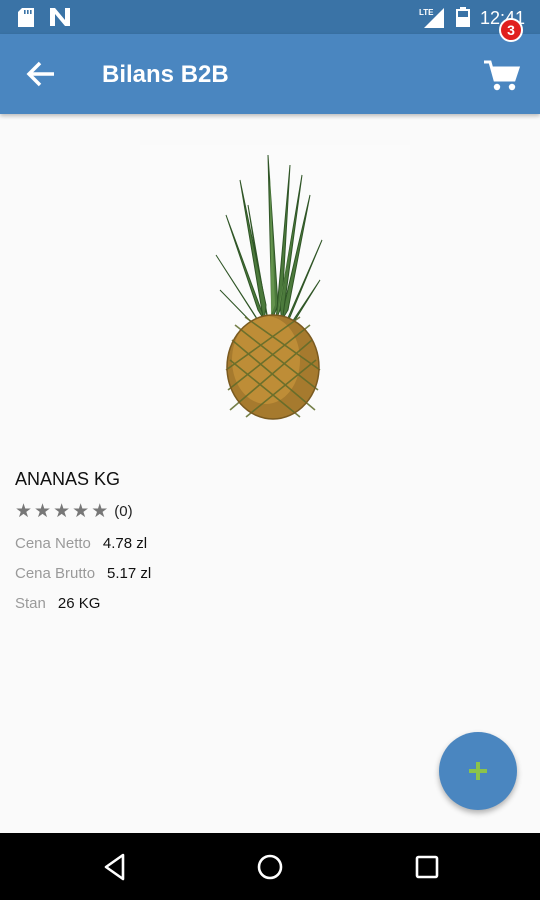 This screenshot has height=900, width=540. I want to click on system-nav-bar, so click(270, 866).